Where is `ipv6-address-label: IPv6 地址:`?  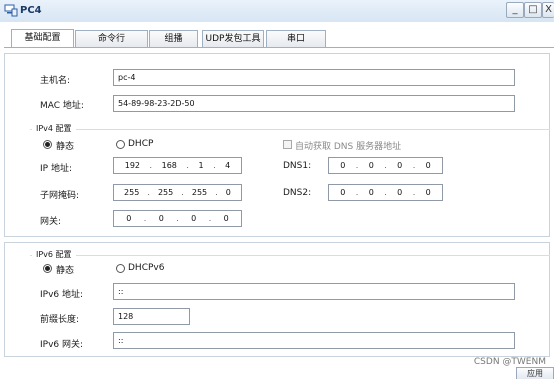 ipv6-address-label: IPv6 地址: is located at coordinates (62, 295).